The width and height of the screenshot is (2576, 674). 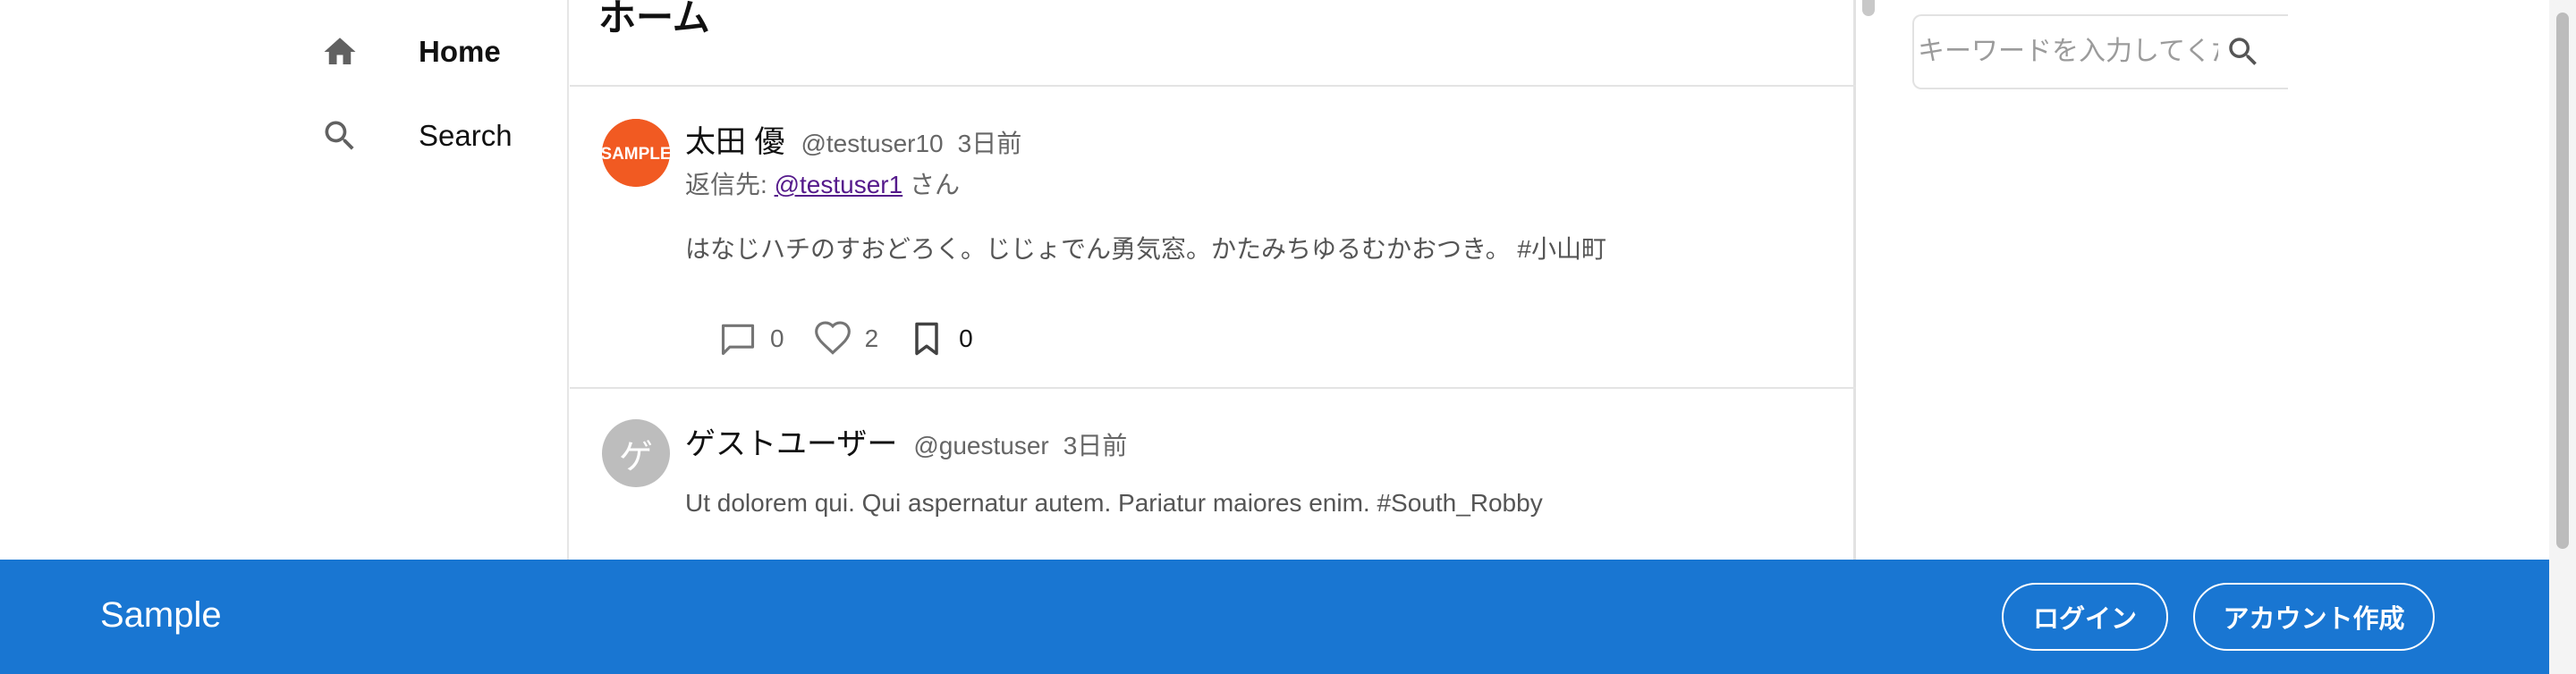 I want to click on bookmark-icon, so click(x=926, y=338).